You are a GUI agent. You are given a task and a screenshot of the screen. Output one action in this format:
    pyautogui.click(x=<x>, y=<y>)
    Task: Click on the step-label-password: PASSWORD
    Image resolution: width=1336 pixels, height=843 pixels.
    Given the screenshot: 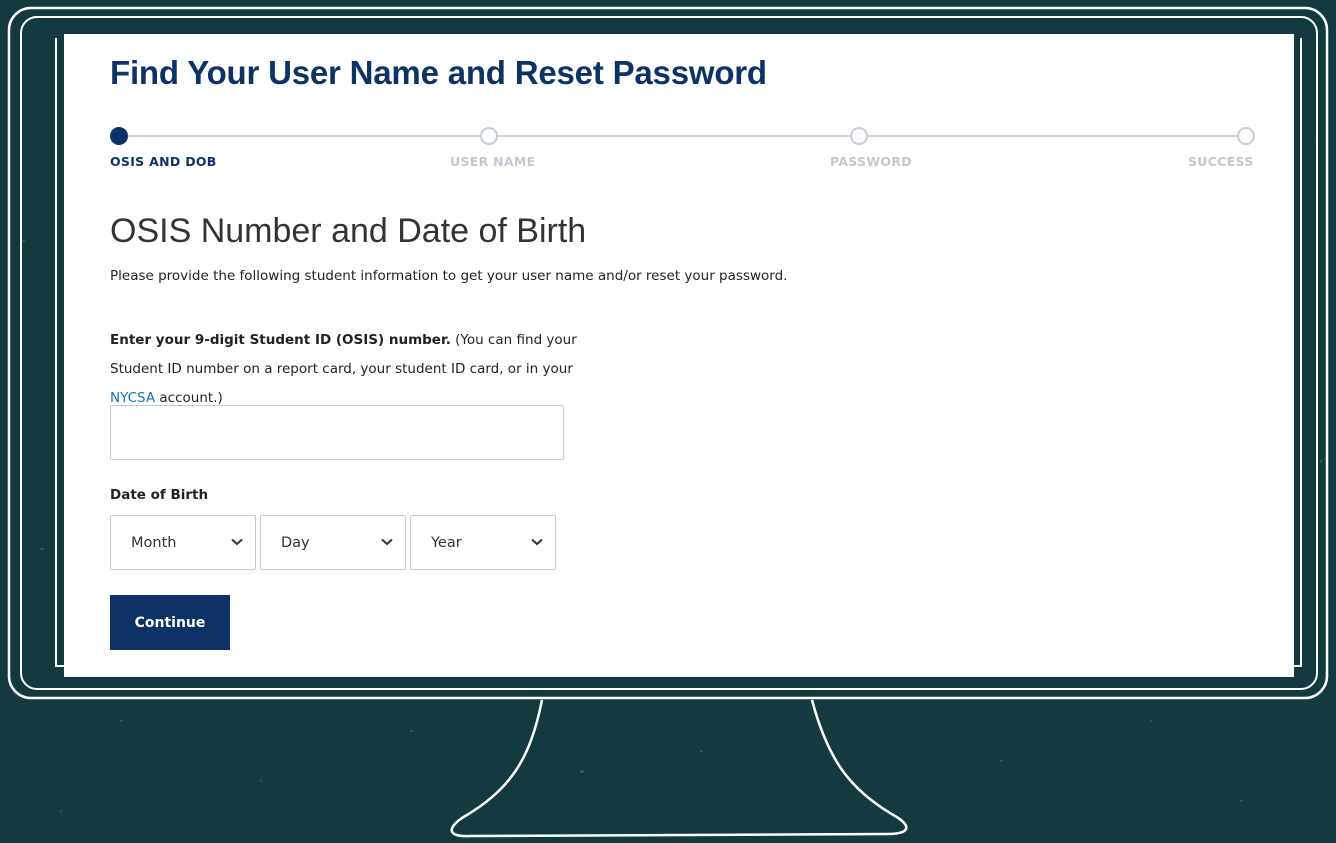 What is the action you would take?
    pyautogui.click(x=871, y=161)
    